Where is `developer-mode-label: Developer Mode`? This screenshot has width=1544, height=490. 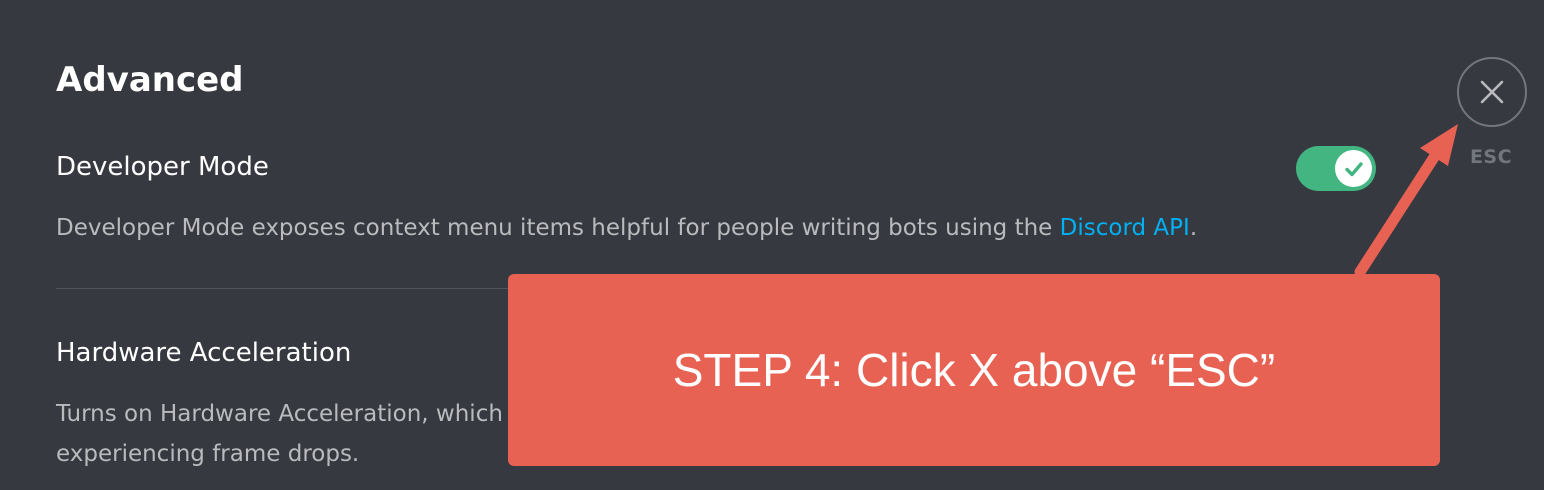
developer-mode-label: Developer Mode is located at coordinates (162, 167).